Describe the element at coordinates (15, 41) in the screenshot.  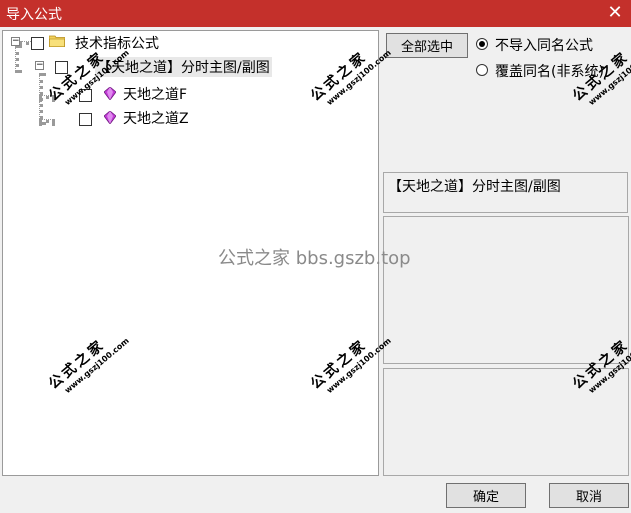
I see `root-expand-toggle: −` at that location.